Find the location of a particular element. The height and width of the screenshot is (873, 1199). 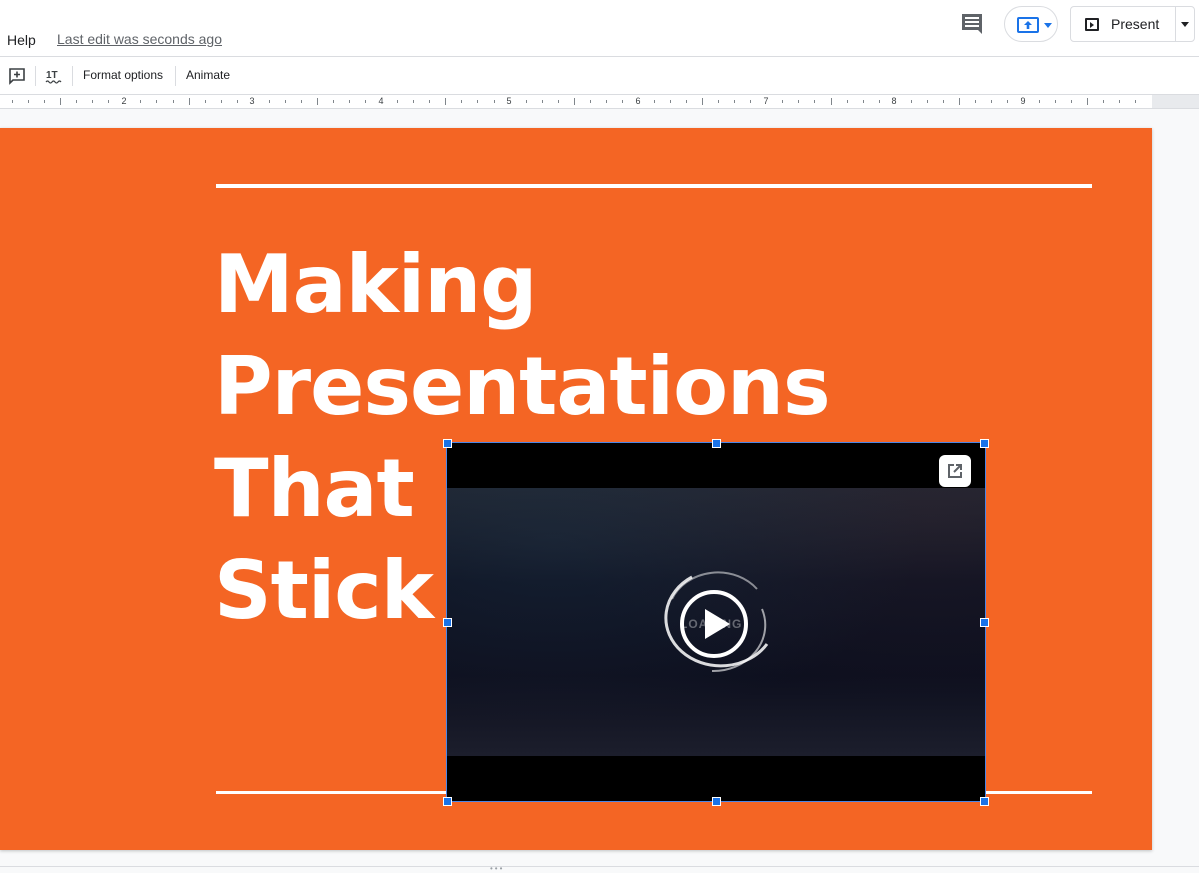

ruler-label: 6 is located at coordinates (638, 101).